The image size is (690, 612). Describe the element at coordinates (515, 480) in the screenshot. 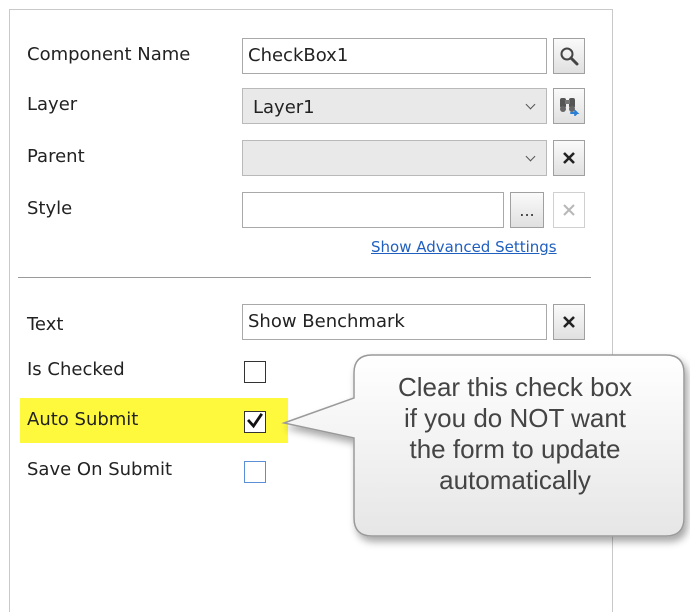

I see `callout-line: automatically` at that location.